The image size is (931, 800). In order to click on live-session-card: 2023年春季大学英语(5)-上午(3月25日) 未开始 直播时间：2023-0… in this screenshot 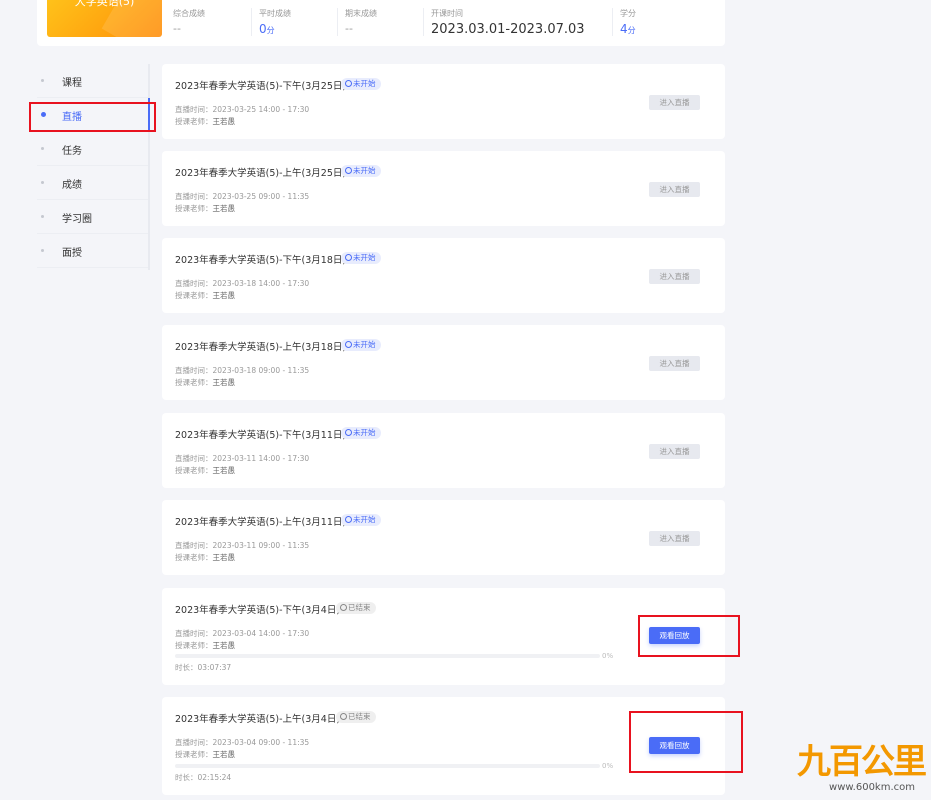, I will do `click(443, 188)`.